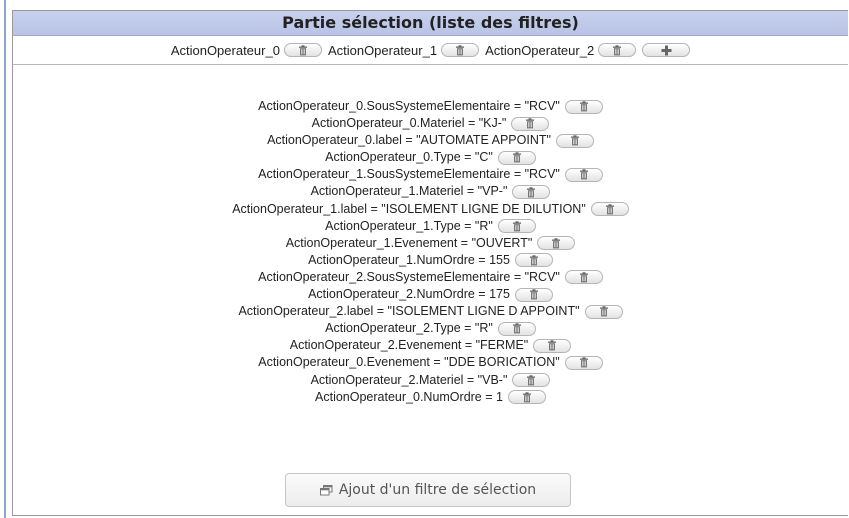  I want to click on filter-item: ActionOperateur_0.Materiel = "KJ-", so click(431, 123).